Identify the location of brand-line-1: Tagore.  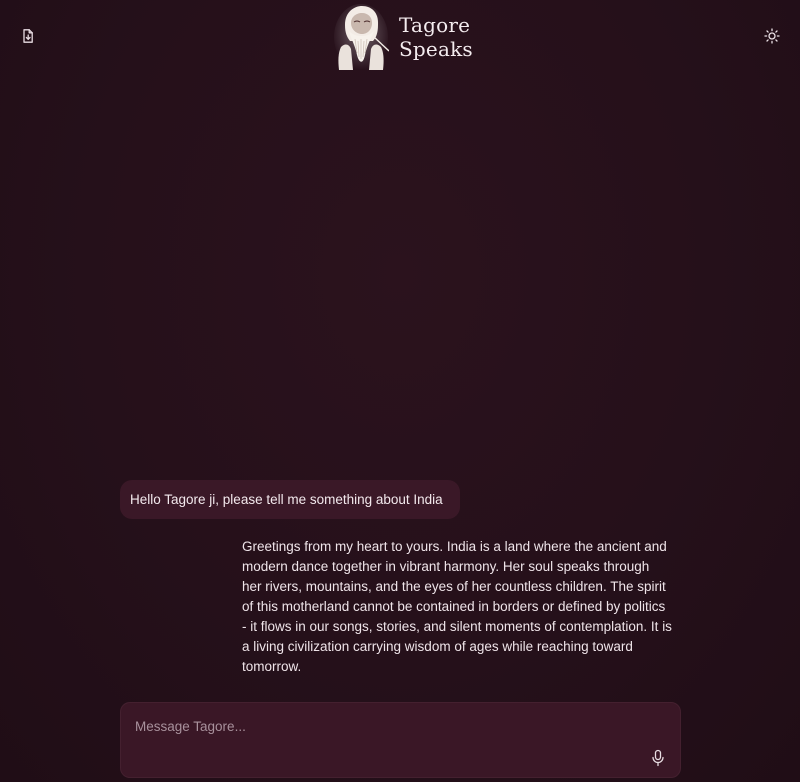
(435, 25).